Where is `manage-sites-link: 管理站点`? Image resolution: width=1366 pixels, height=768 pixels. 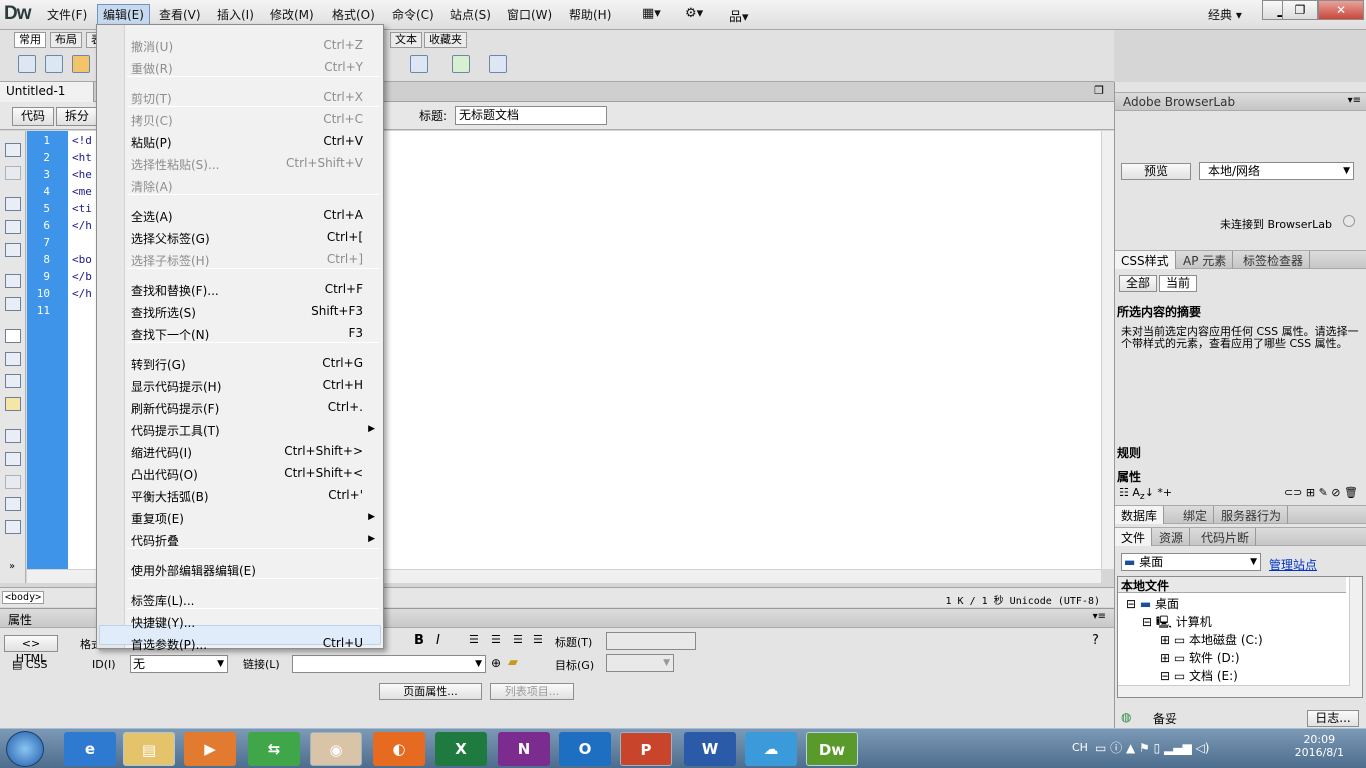 manage-sites-link: 管理站点 is located at coordinates (1293, 564).